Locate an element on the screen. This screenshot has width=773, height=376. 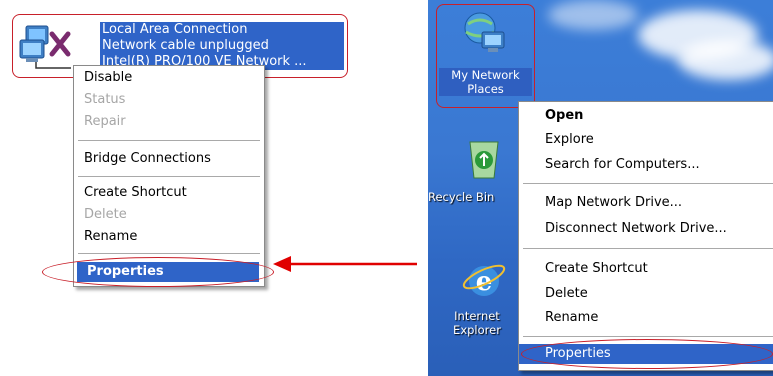
menu-item-bridge-connections: Bridge Connections is located at coordinates (169, 159).